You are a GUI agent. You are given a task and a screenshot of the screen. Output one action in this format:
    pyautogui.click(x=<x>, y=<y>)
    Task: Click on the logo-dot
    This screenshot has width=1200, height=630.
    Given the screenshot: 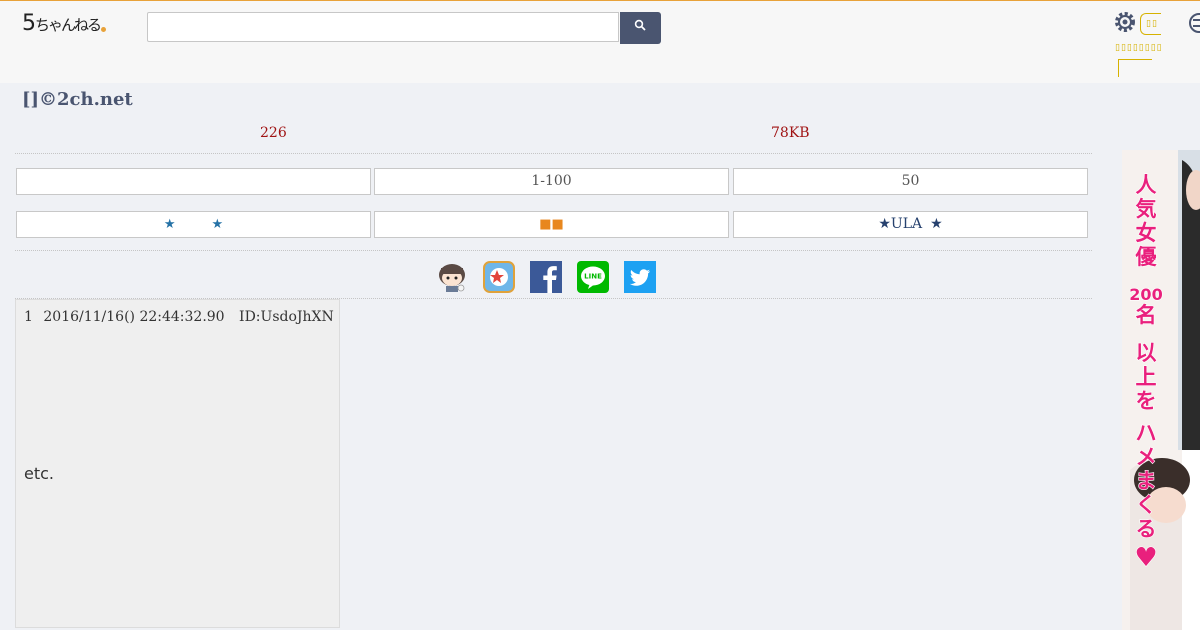 What is the action you would take?
    pyautogui.click(x=104, y=29)
    